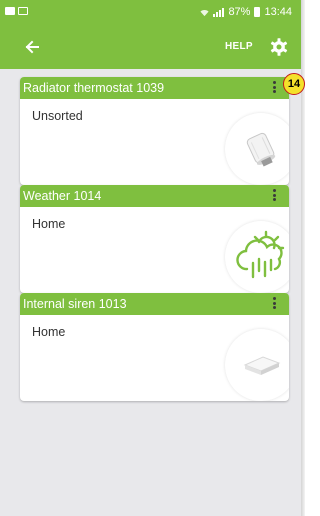 Image resolution: width=320 pixels, height=516 pixels. What do you see at coordinates (261, 149) in the screenshot?
I see `radiator-thermostat-icon` at bounding box center [261, 149].